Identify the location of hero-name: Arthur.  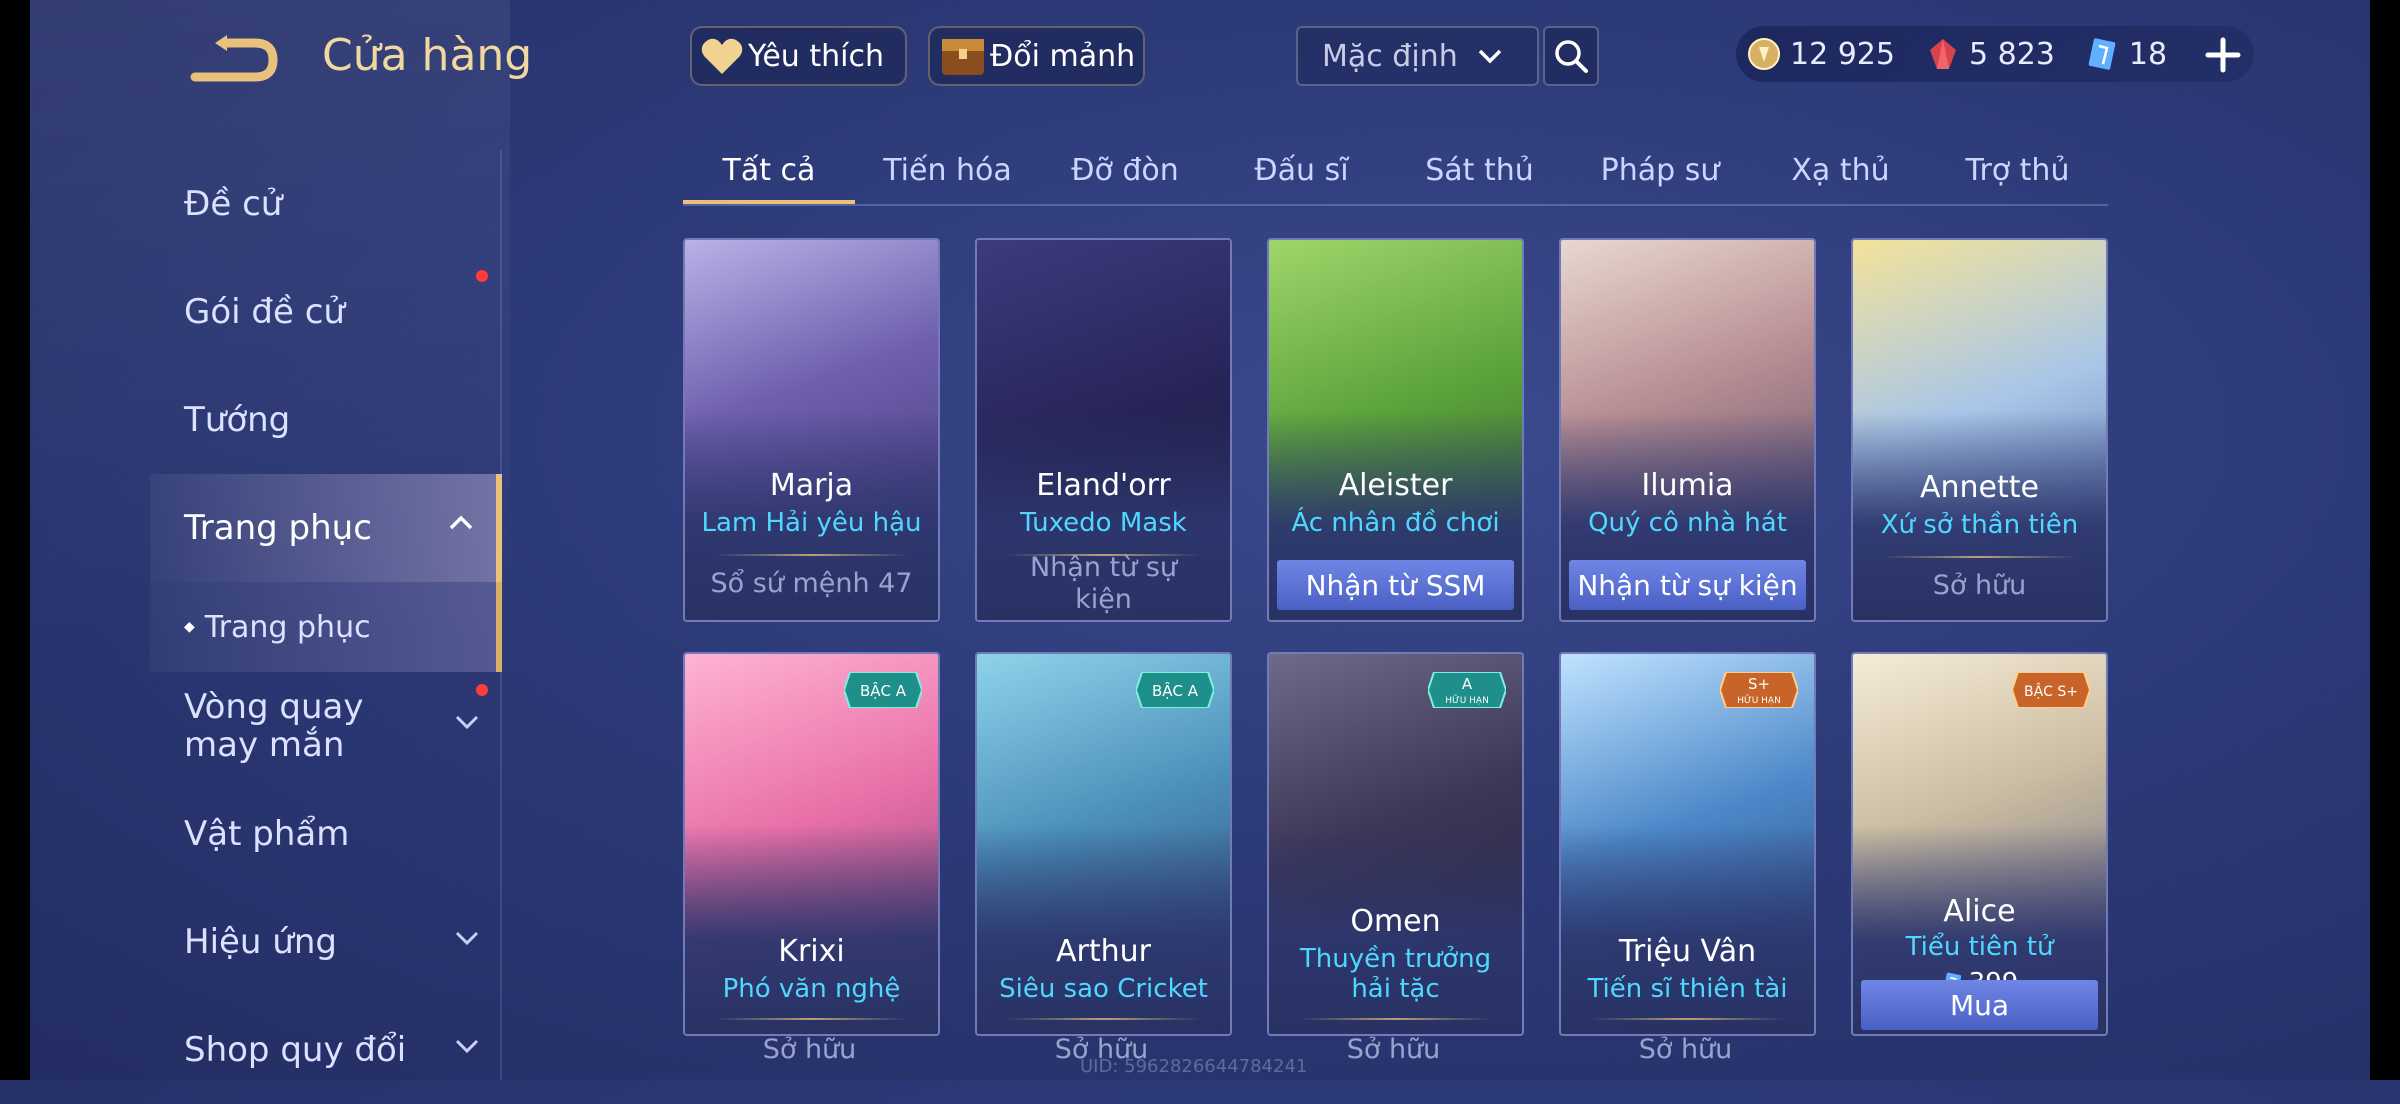
(1103, 951).